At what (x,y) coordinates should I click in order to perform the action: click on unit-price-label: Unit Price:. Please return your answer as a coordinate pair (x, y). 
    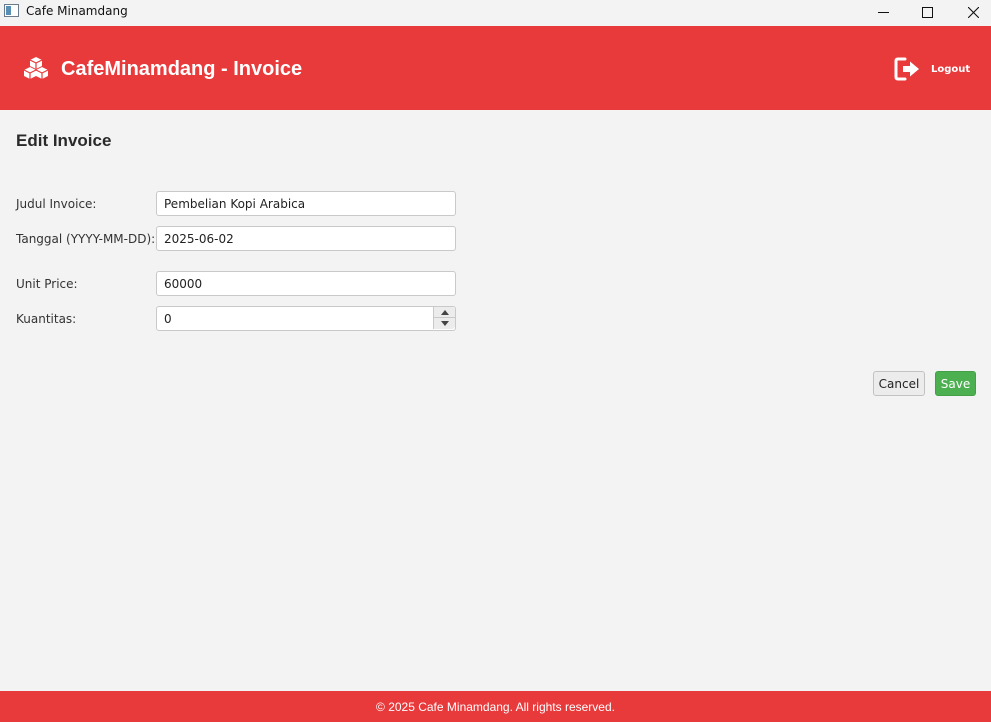
    Looking at the image, I should click on (47, 284).